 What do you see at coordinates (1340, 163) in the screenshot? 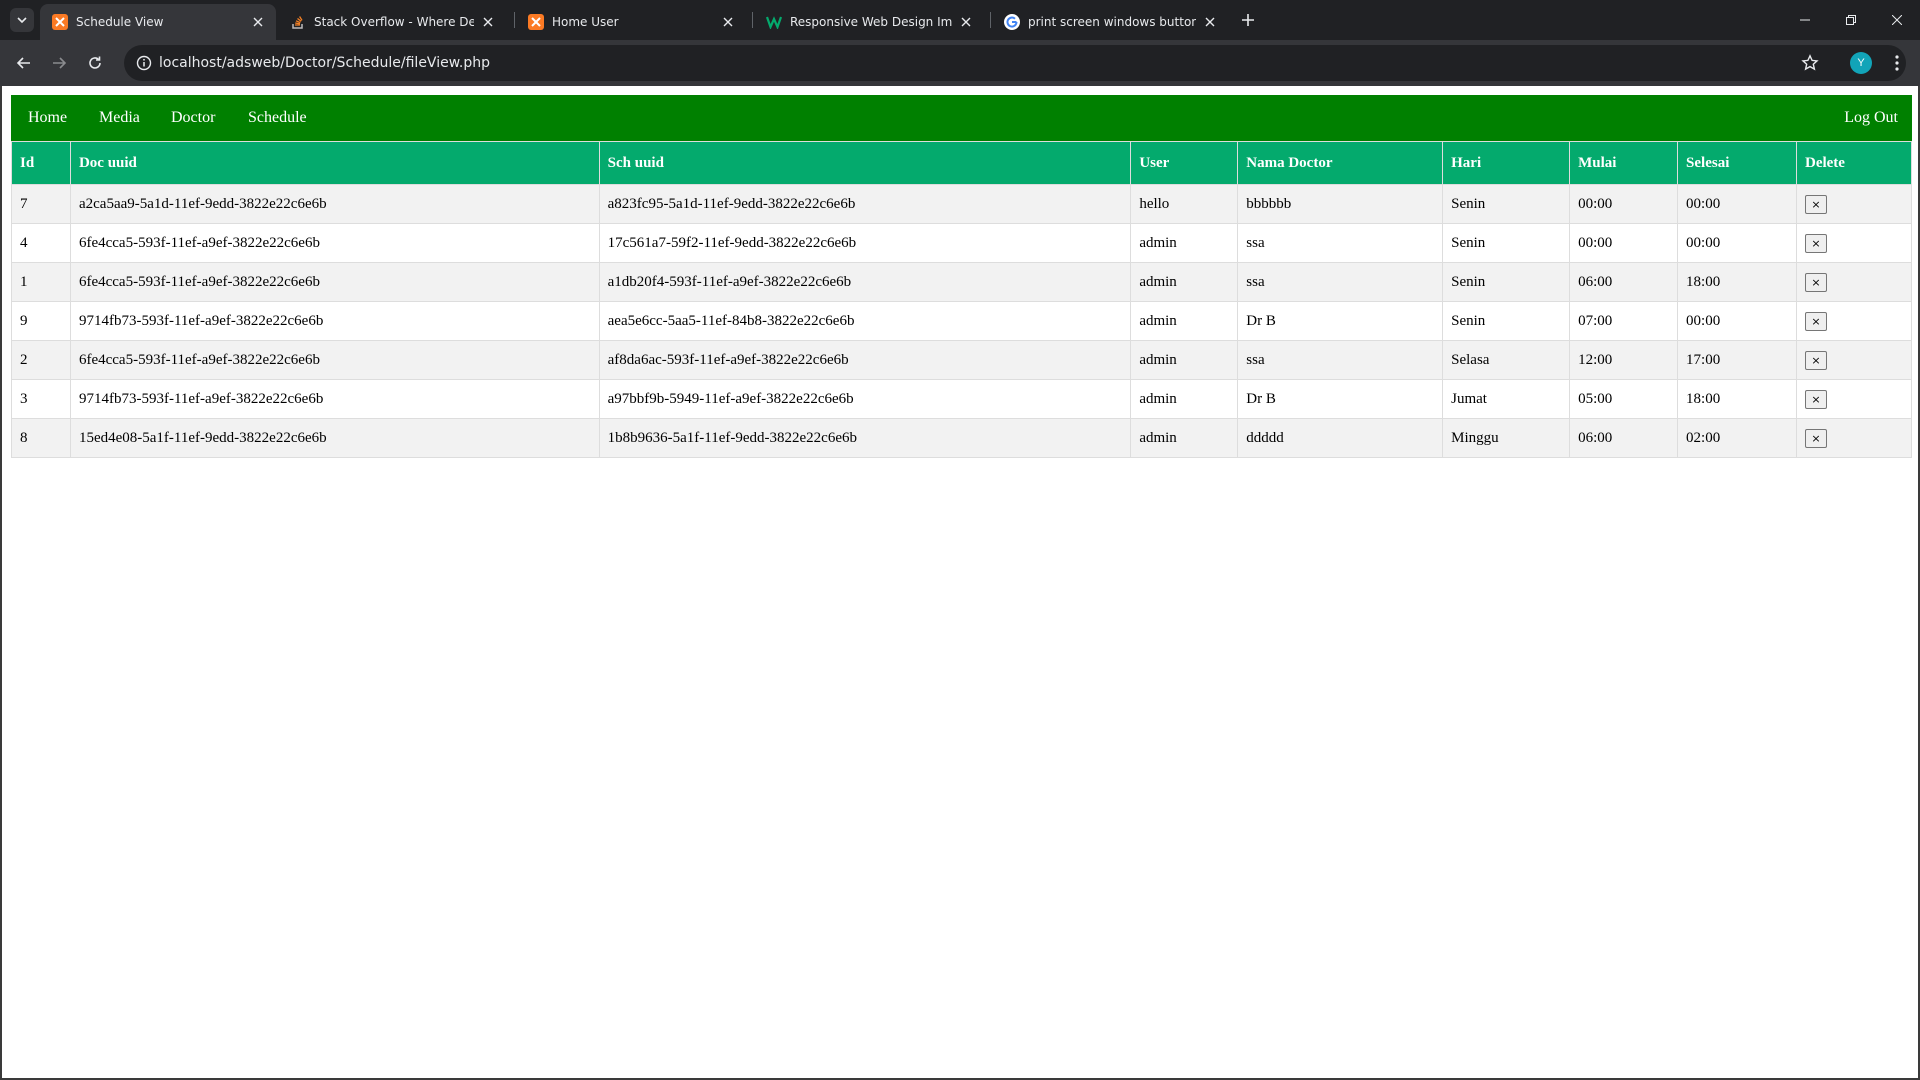
I see `column-header-nama-doctor: Nama Doctor` at bounding box center [1340, 163].